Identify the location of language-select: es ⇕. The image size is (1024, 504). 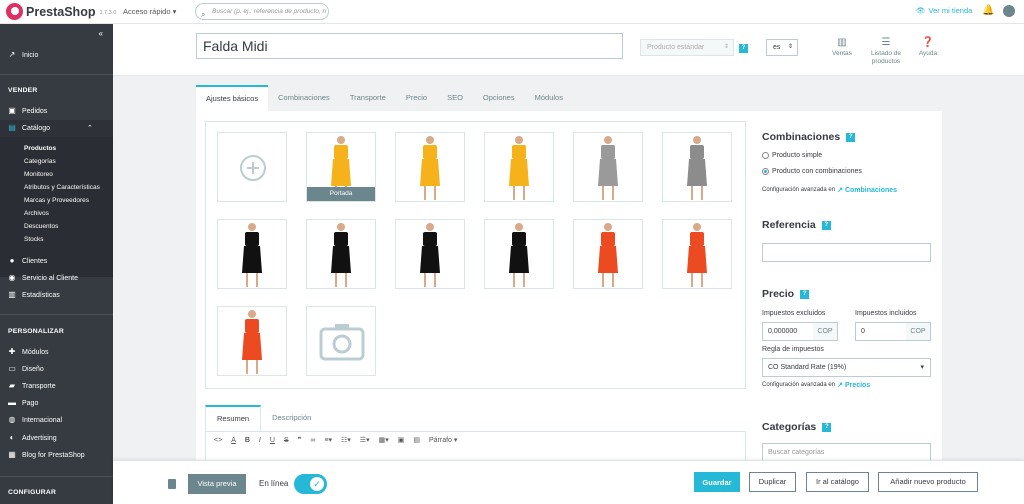
(782, 47).